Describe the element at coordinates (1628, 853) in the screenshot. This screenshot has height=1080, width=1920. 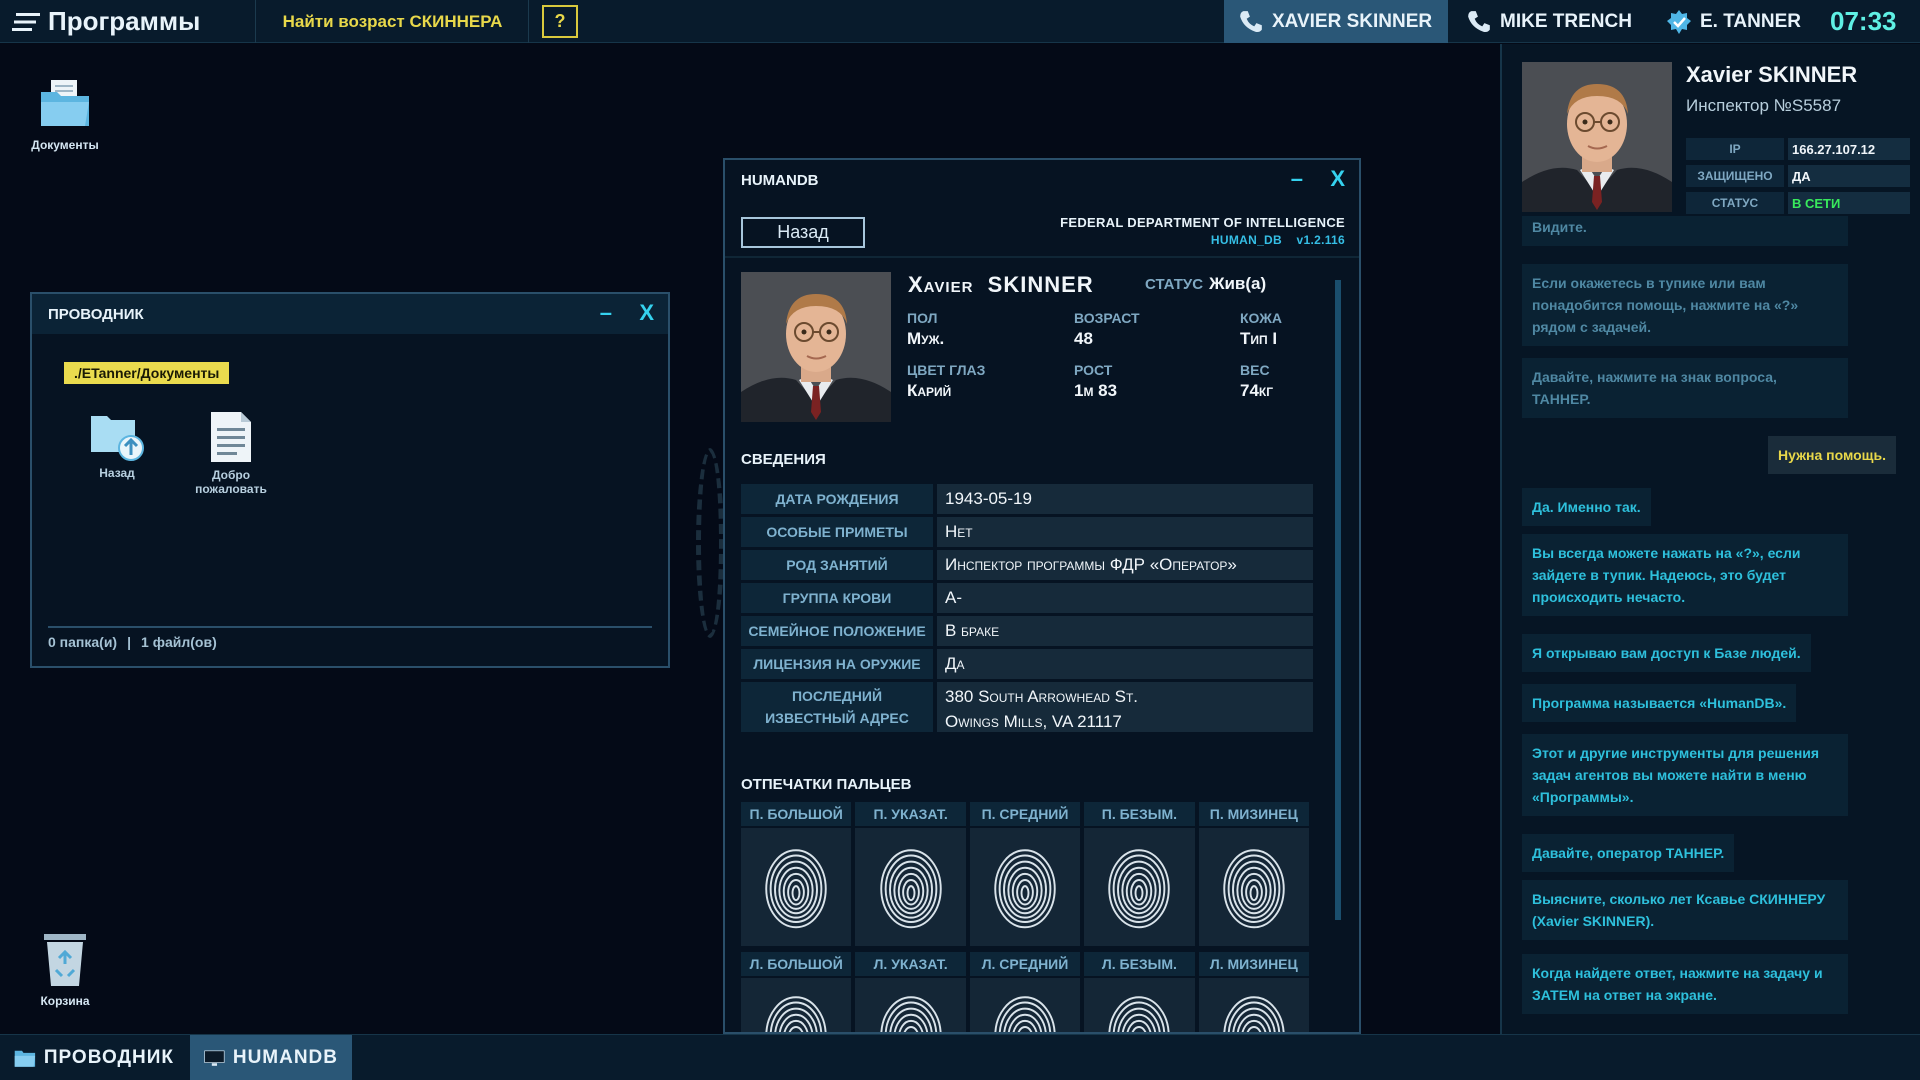
I see `chat-message: Давайте, оператор ТАННЕР.` at that location.